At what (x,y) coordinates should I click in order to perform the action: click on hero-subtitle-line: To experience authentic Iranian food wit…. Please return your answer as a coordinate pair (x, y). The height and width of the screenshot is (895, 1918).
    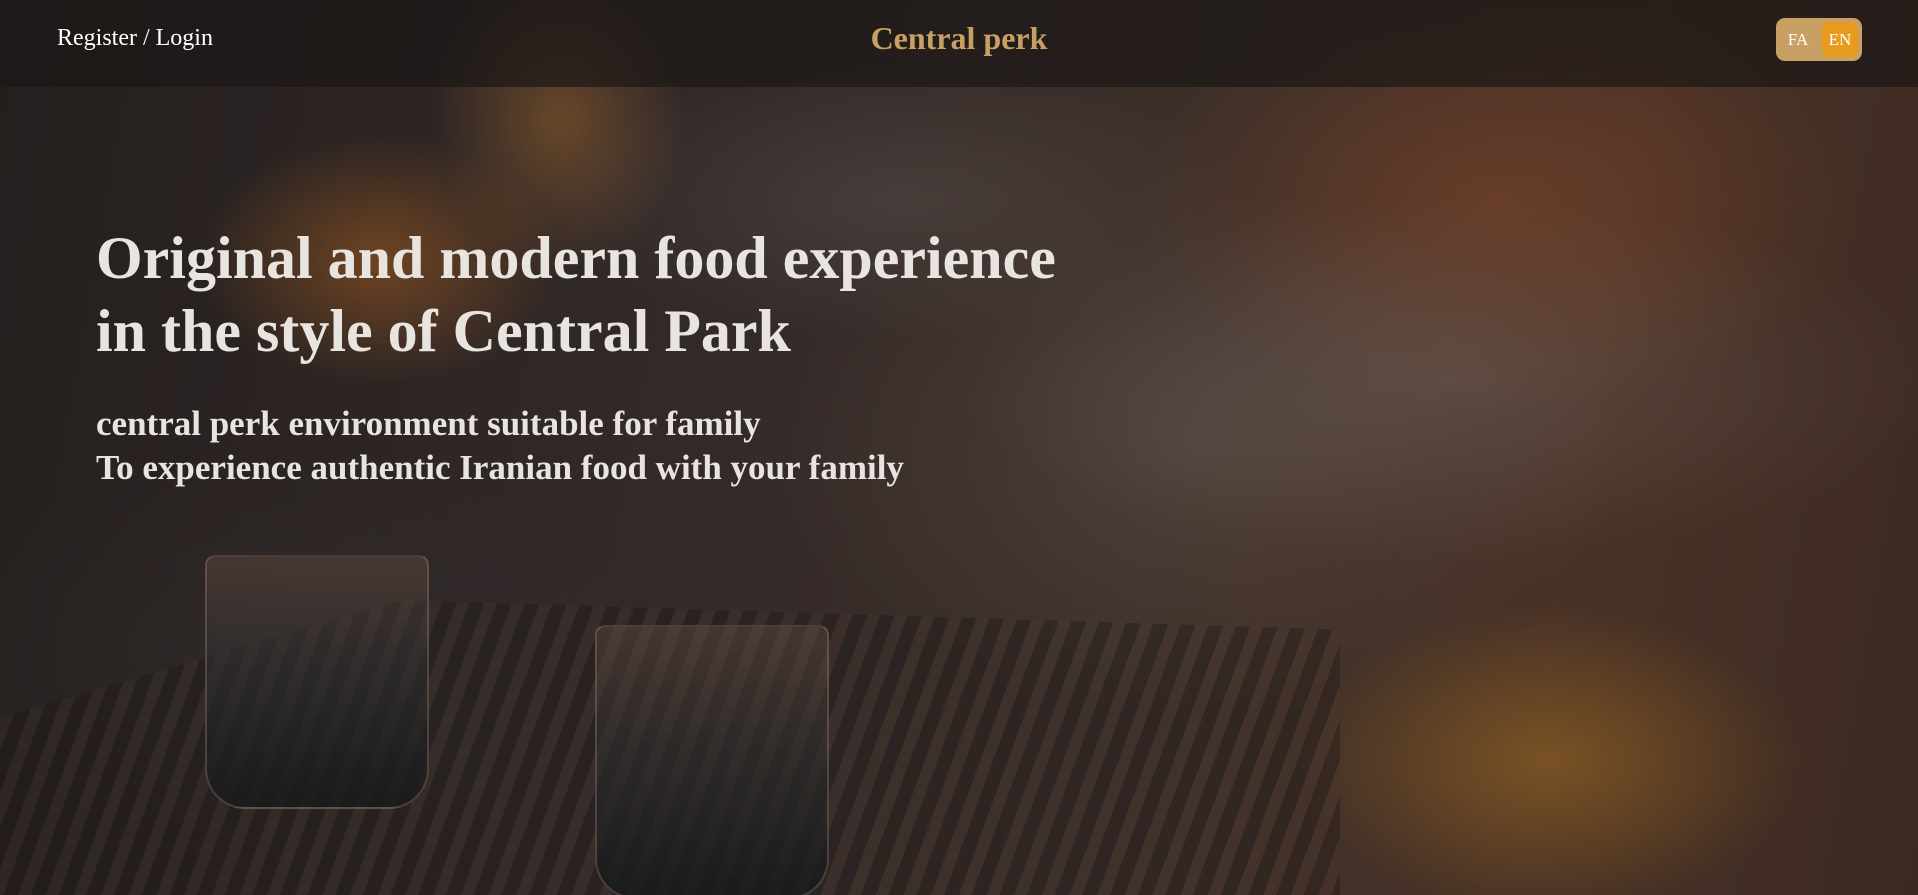
    Looking at the image, I should click on (500, 467).